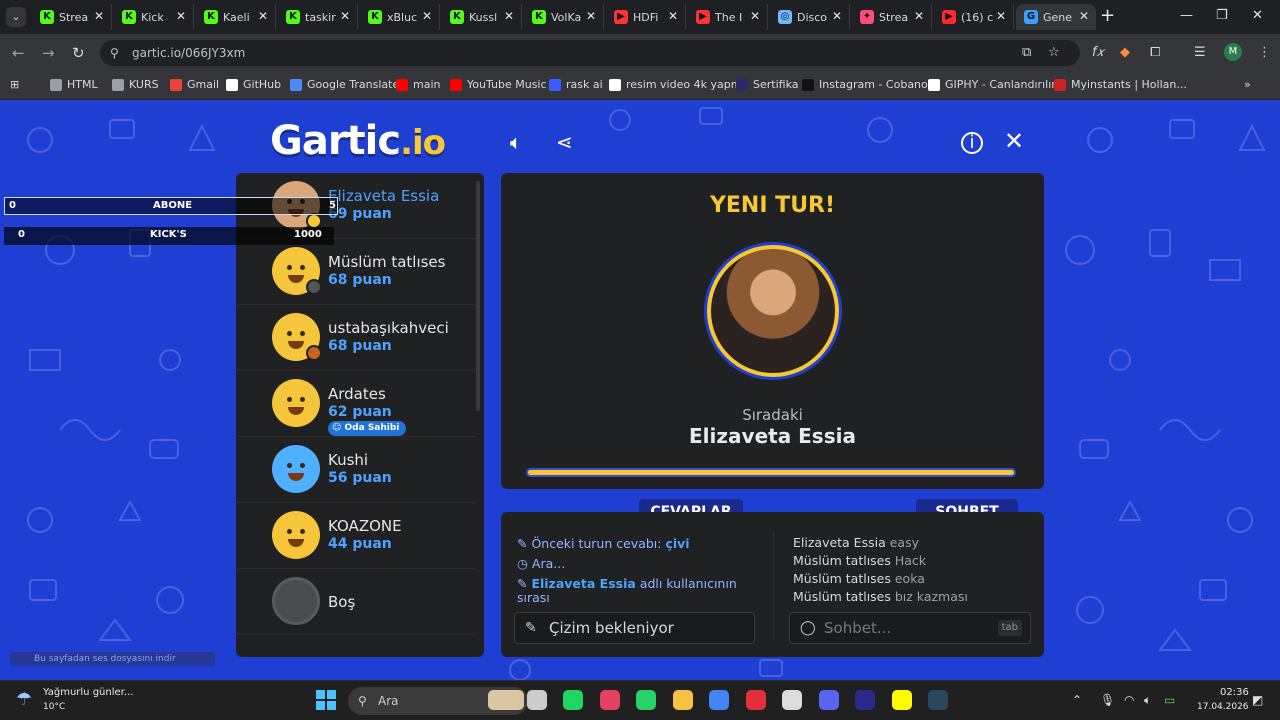 Image resolution: width=1280 pixels, height=720 pixels. What do you see at coordinates (1186, 15) in the screenshot?
I see `minimize-icon: —` at bounding box center [1186, 15].